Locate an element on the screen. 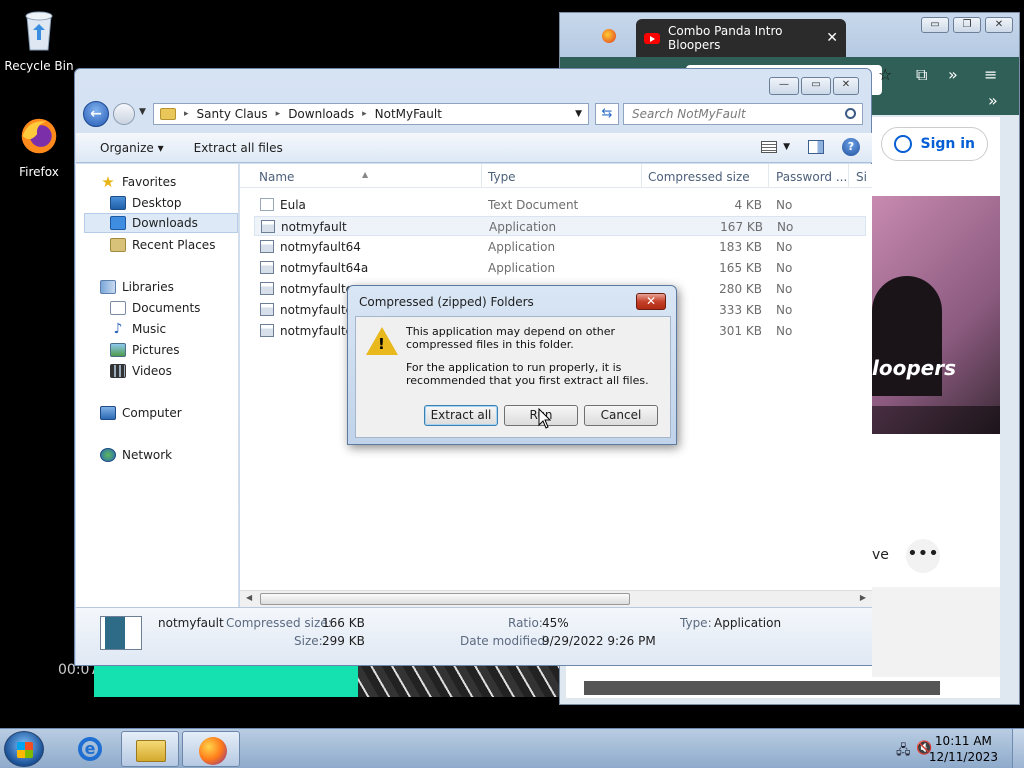 Image resolution: width=1024 pixels, height=768 pixels. scroll-left-icon: ◀ is located at coordinates (249, 597).